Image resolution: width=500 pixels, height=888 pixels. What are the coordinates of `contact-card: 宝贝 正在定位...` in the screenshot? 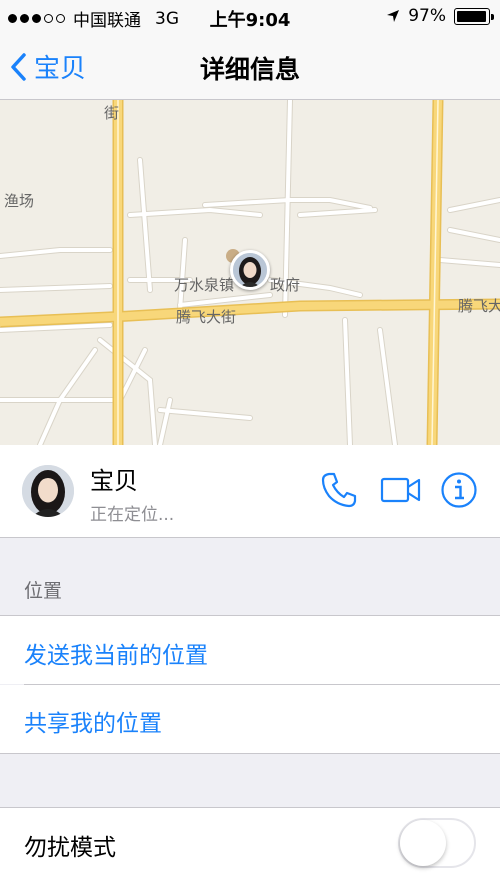 It's located at (250, 491).